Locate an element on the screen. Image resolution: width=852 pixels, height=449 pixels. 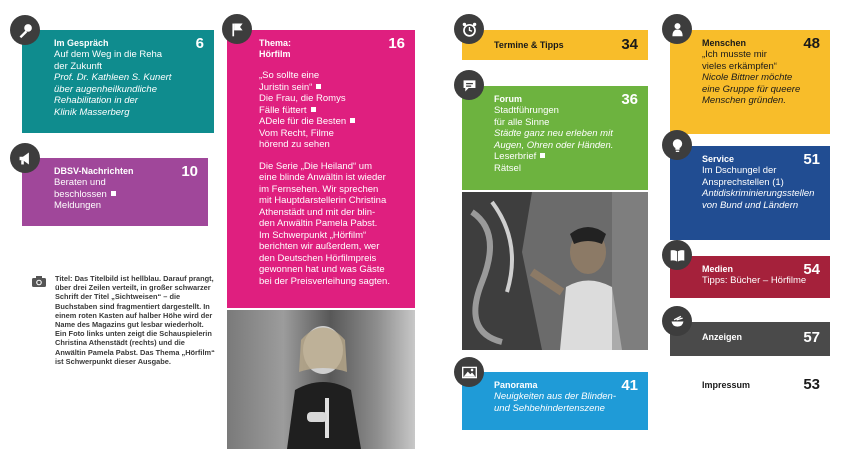
section-anzeigen: 57 Anzeigen is located at coordinates (750, 339).